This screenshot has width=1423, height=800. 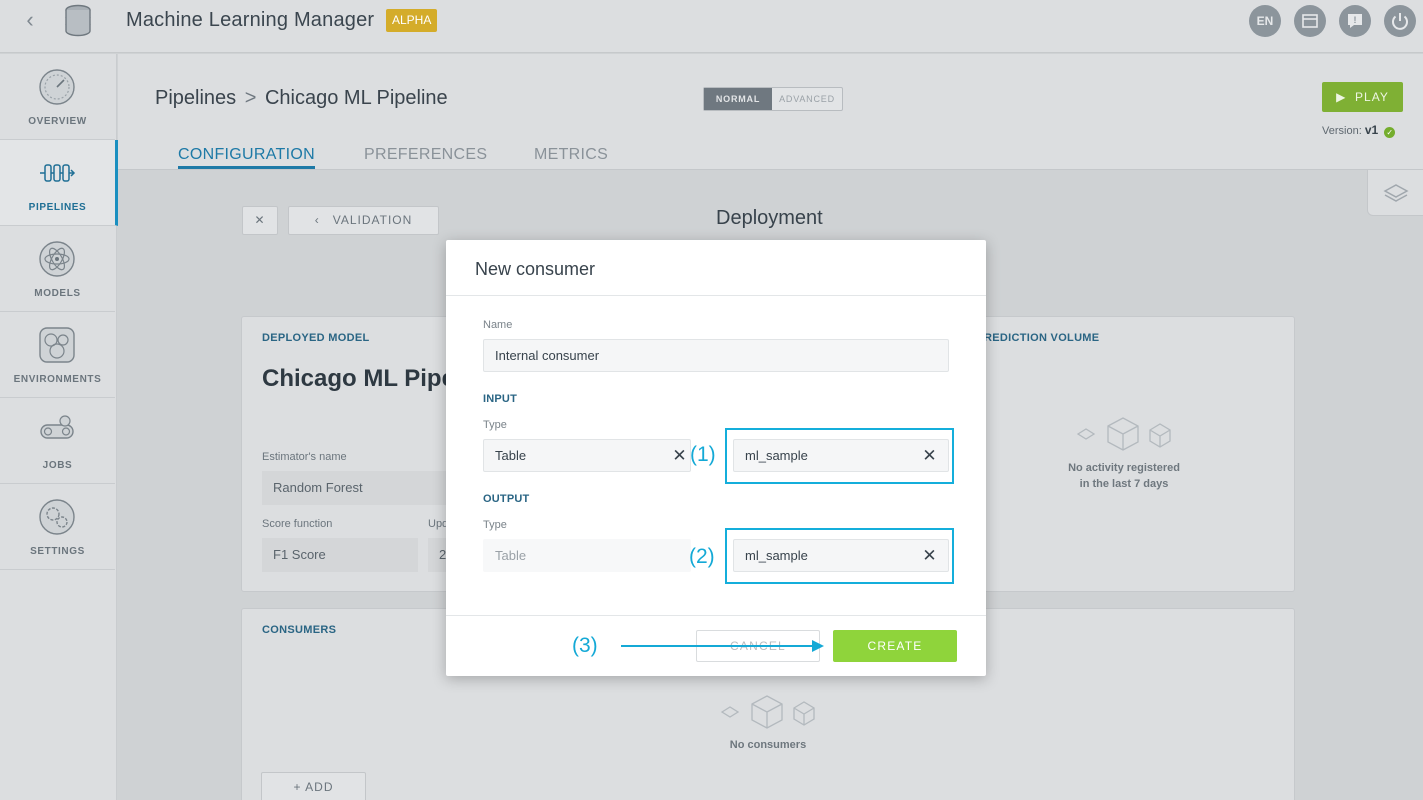 What do you see at coordinates (58, 173) in the screenshot?
I see `pipeline-icon` at bounding box center [58, 173].